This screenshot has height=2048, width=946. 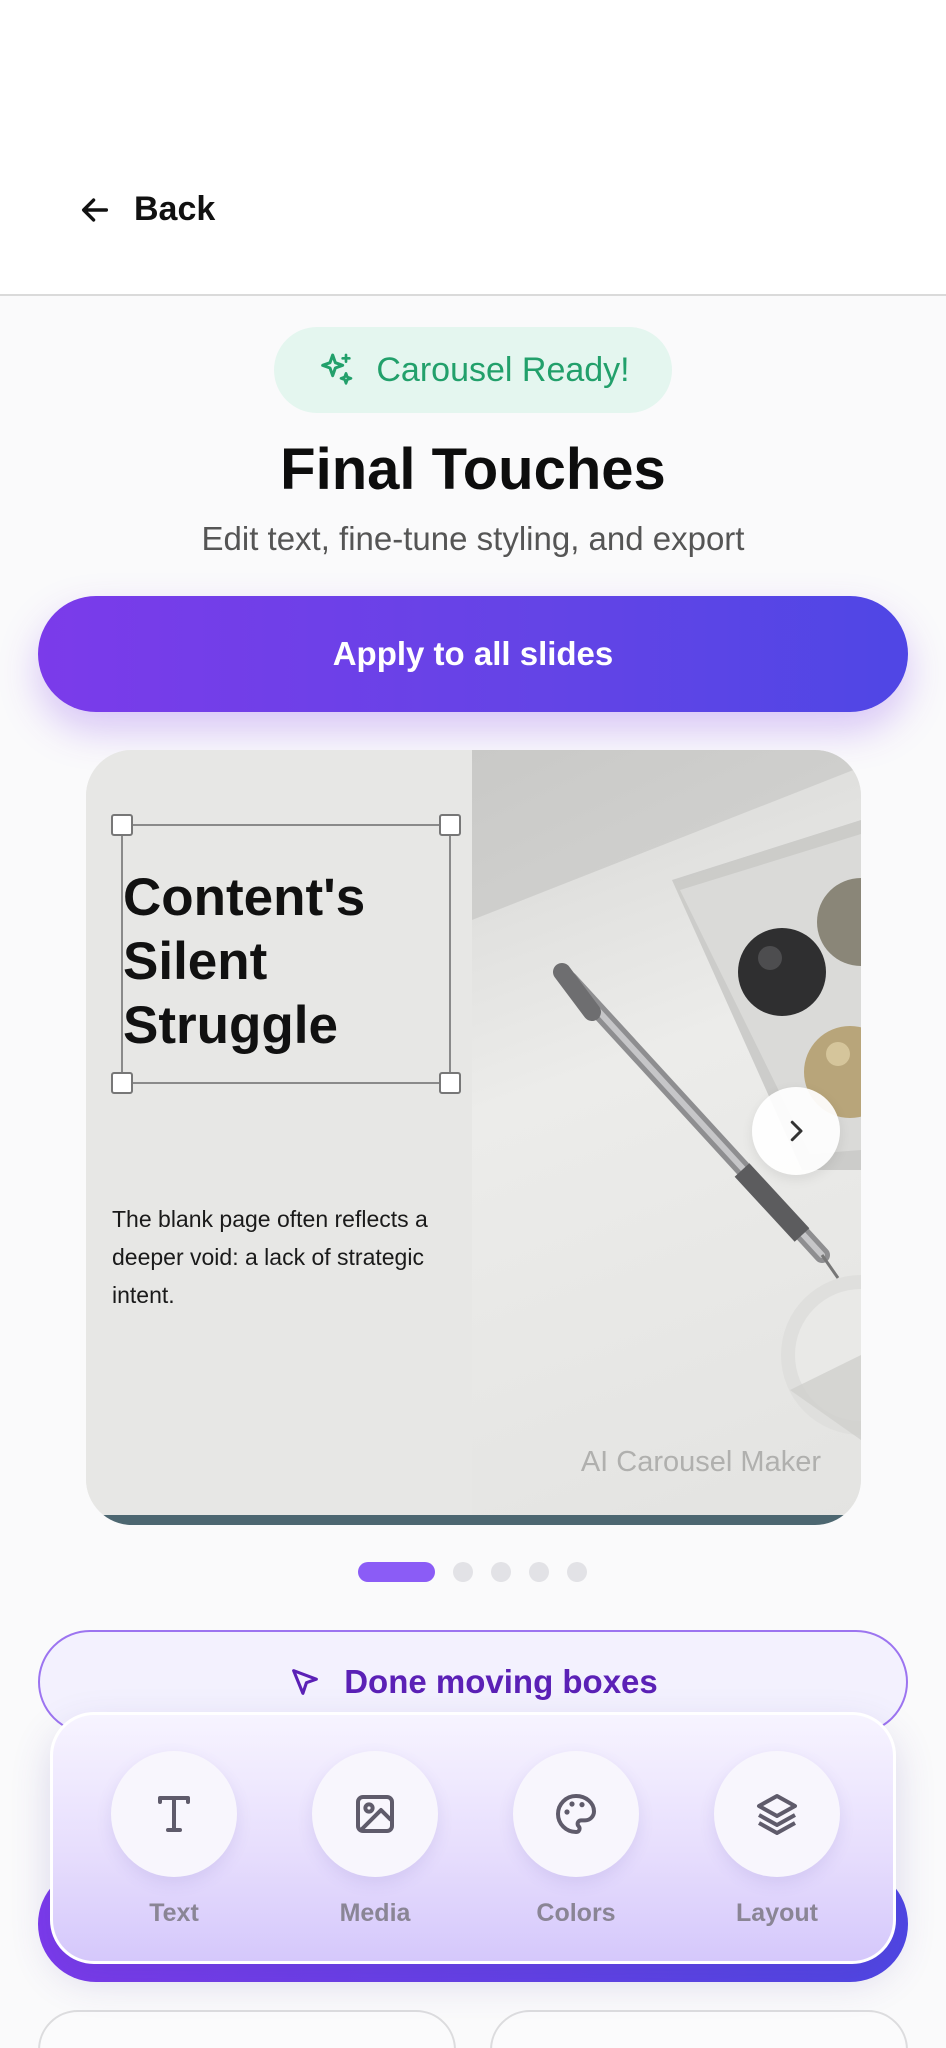 What do you see at coordinates (473, 1520) in the screenshot?
I see `slide-bottom-bar` at bounding box center [473, 1520].